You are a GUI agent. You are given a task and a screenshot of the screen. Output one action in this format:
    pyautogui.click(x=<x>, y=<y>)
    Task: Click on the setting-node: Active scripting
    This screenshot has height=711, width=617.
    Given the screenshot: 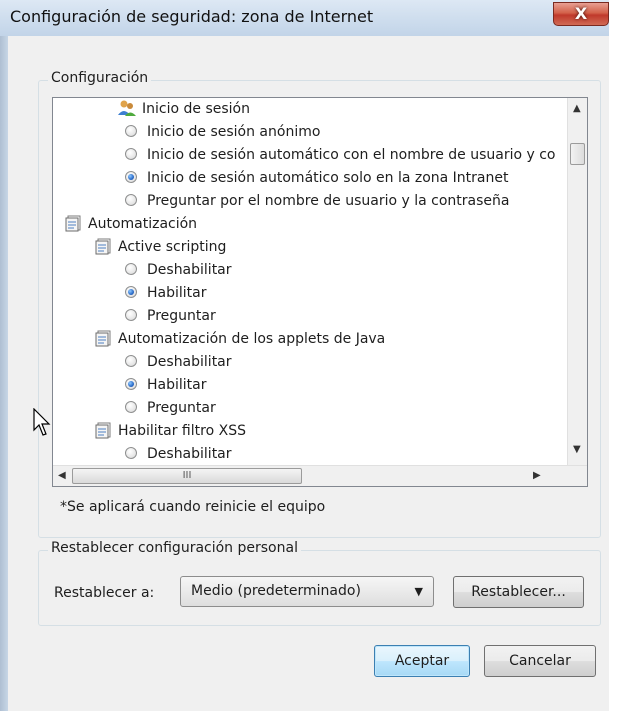 What is the action you would take?
    pyautogui.click(x=160, y=247)
    